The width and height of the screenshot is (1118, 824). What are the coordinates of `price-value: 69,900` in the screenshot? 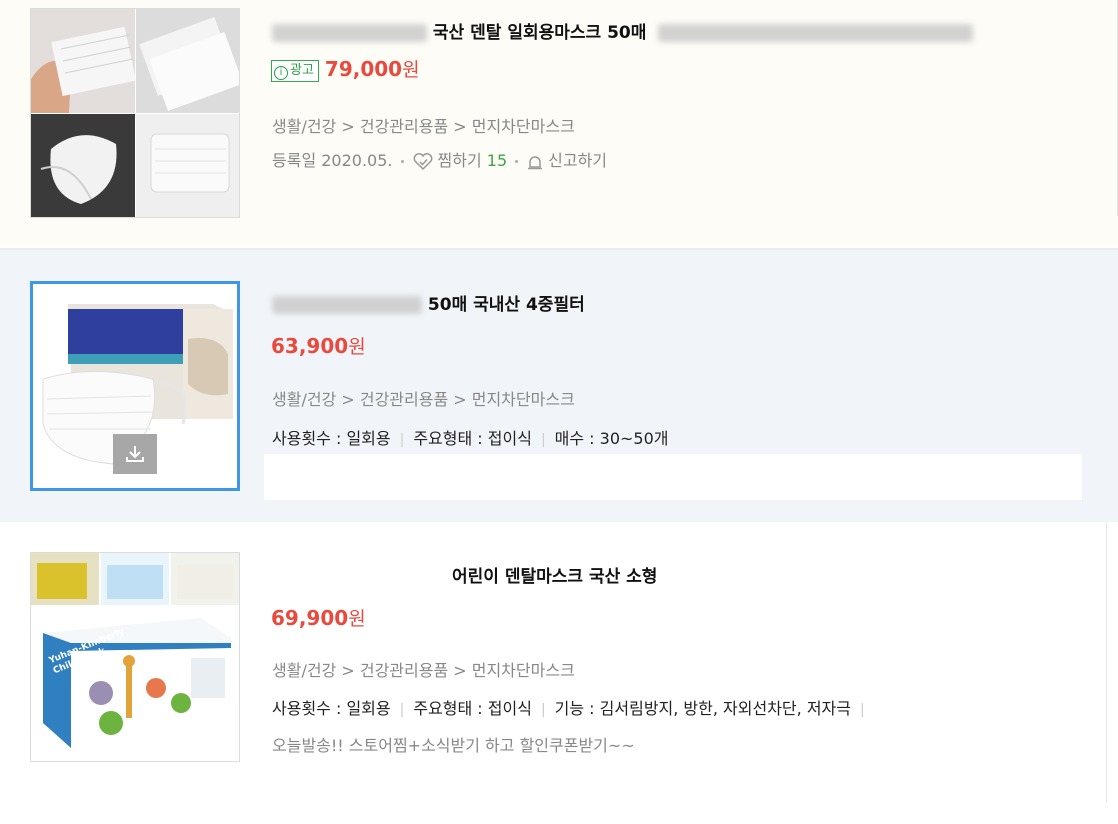 It's located at (310, 618).